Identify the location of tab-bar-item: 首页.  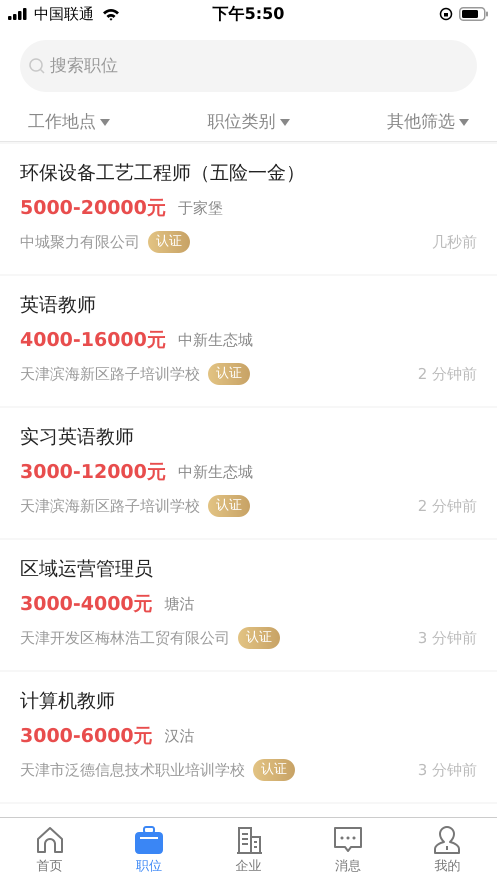
(50, 850).